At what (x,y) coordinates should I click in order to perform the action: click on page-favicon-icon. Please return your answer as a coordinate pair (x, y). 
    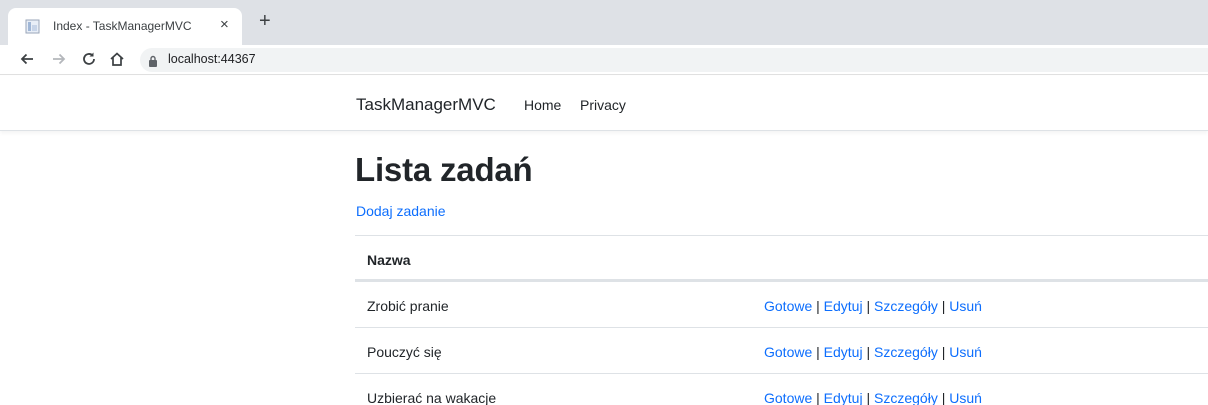
    Looking at the image, I should click on (33, 26).